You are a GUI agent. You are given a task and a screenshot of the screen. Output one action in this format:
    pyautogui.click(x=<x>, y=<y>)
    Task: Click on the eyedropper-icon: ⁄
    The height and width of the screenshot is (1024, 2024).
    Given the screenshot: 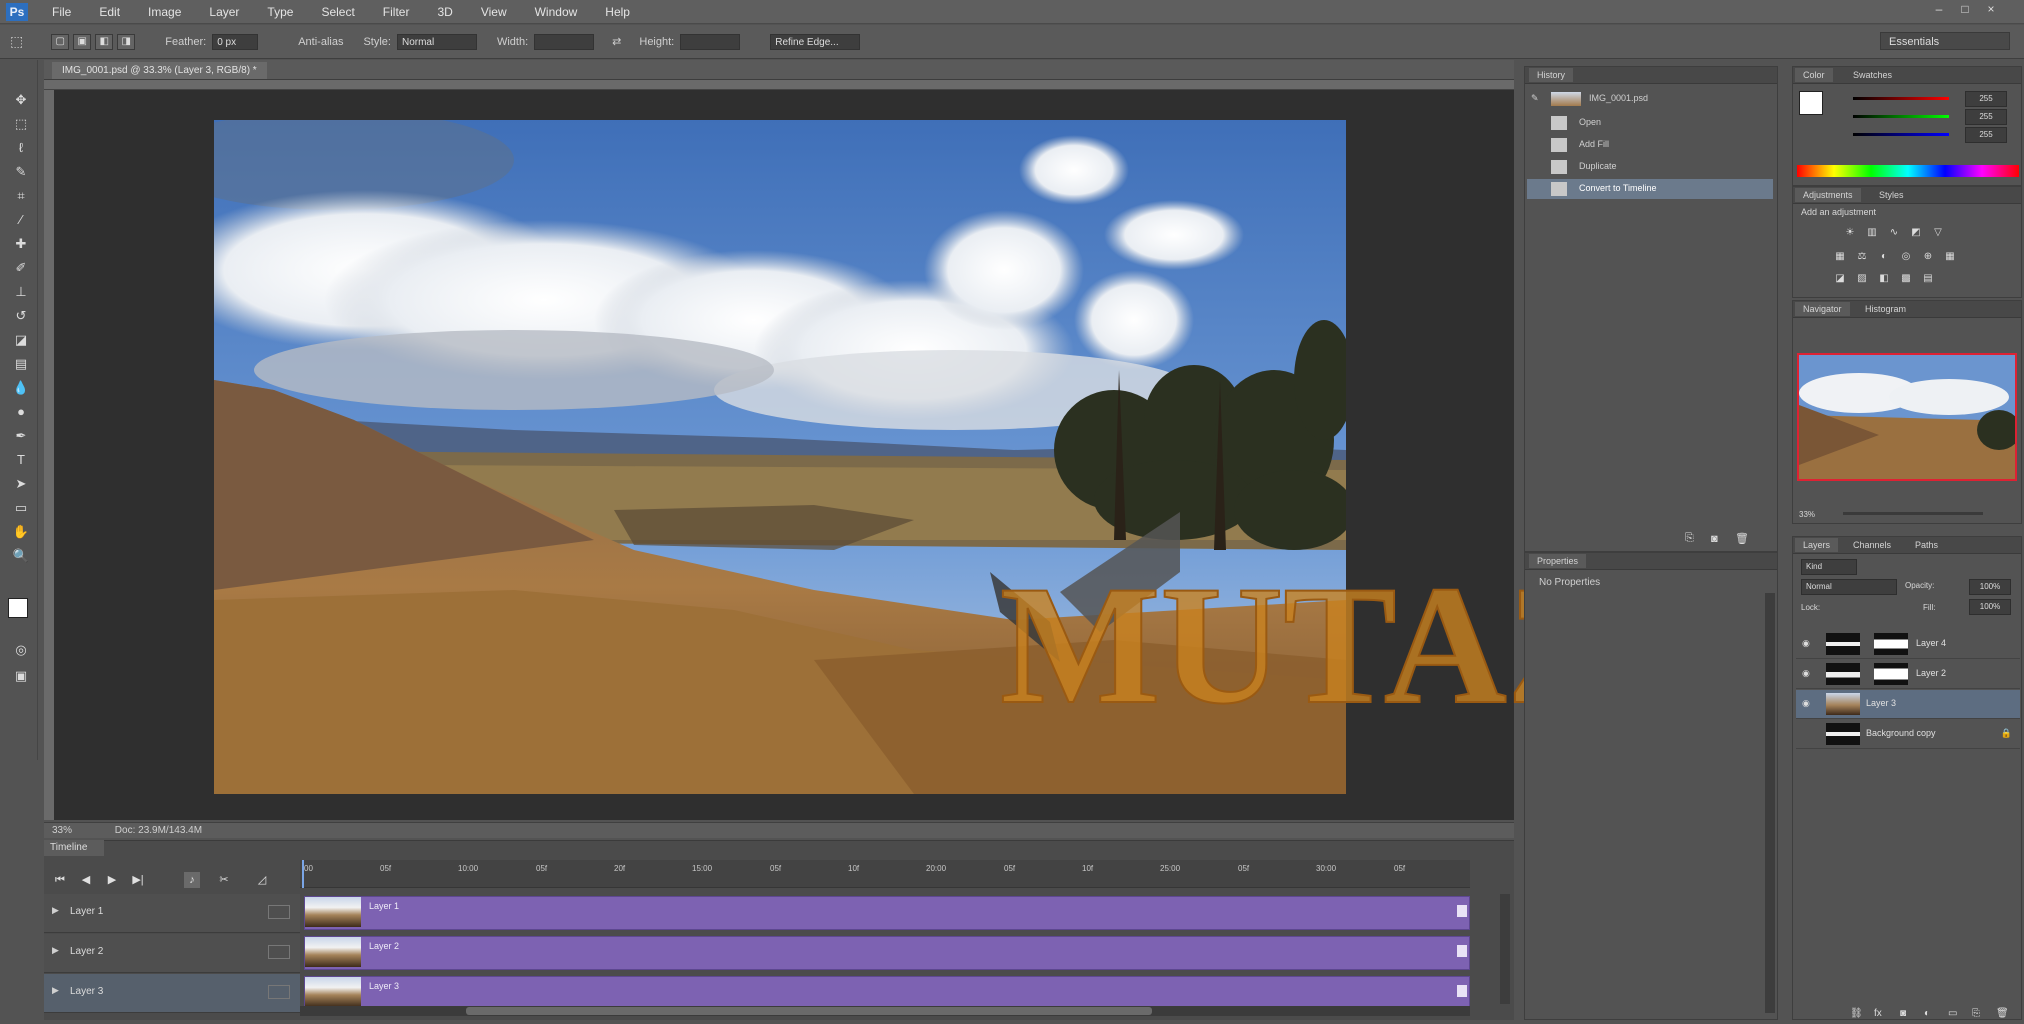 What is the action you would take?
    pyautogui.click(x=21, y=220)
    